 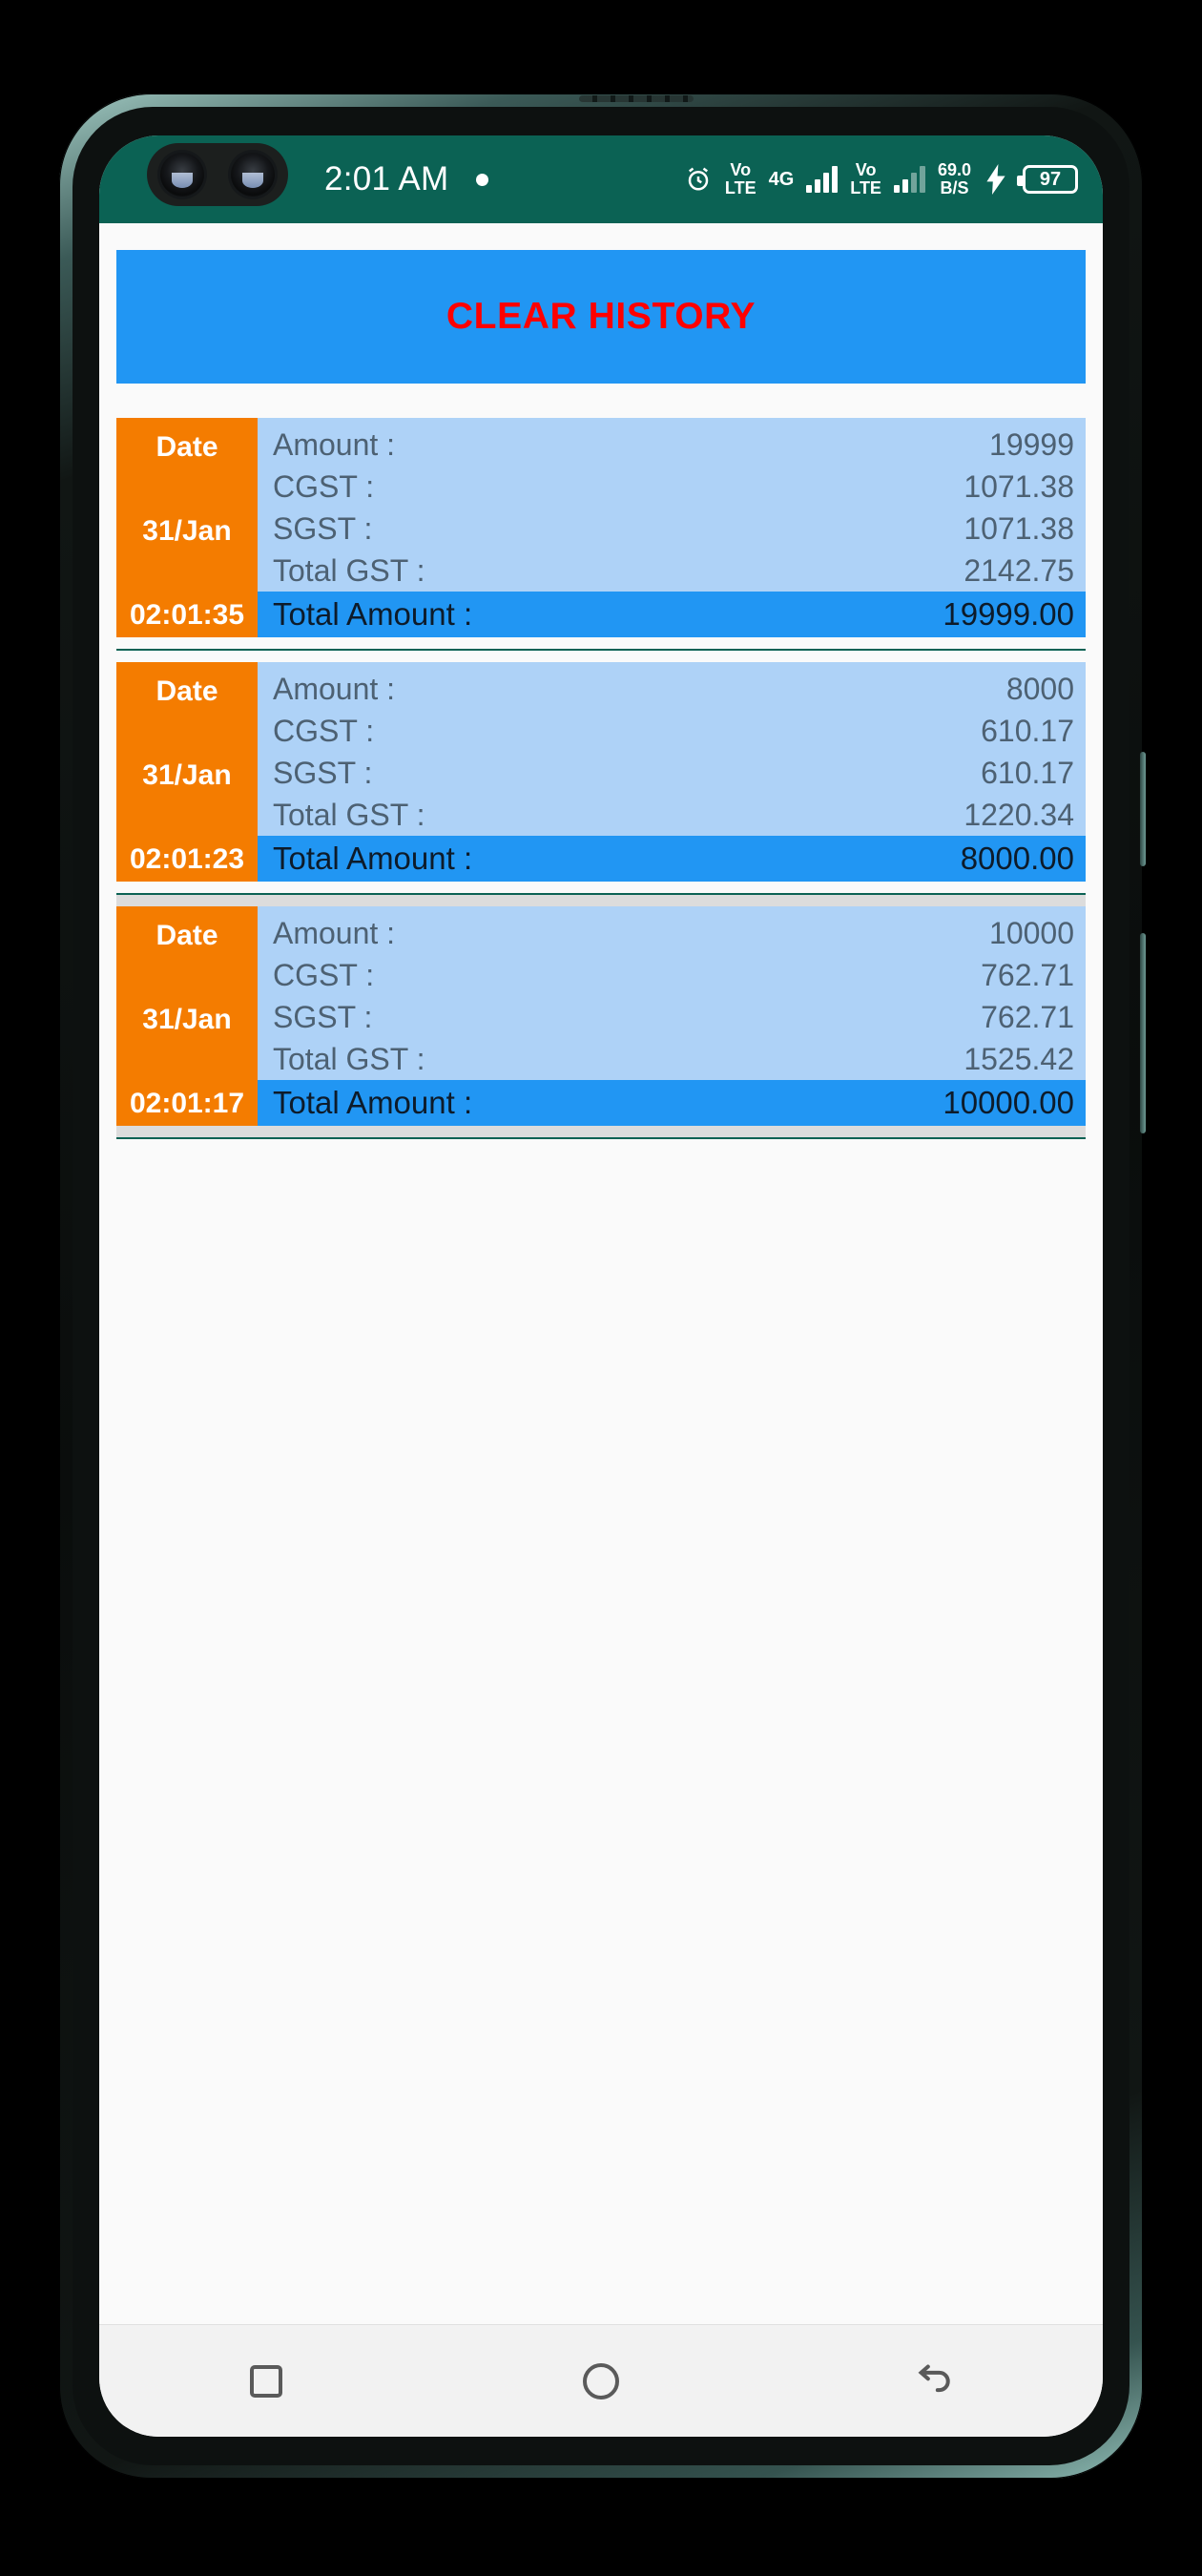 What do you see at coordinates (1019, 528) in the screenshot?
I see `sgst-row-value: 1071.38` at bounding box center [1019, 528].